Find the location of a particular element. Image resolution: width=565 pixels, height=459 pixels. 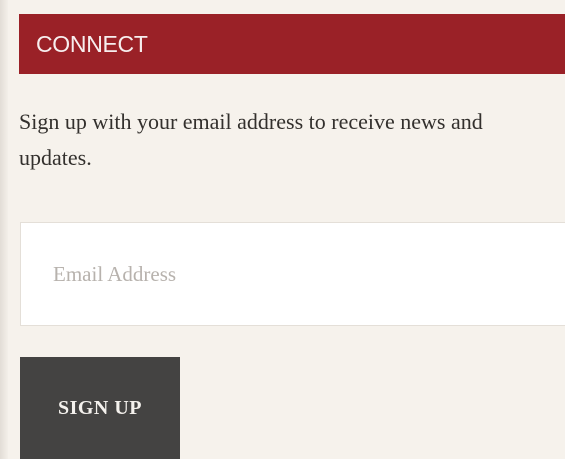

signup-button: SIGN UP is located at coordinates (100, 408).